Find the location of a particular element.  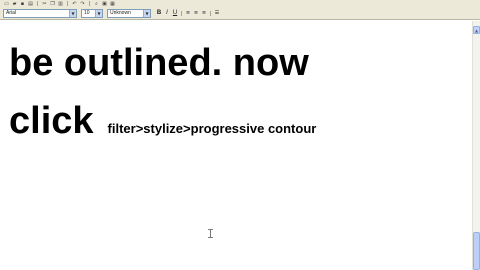

scroll-thumb is located at coordinates (476, 251).